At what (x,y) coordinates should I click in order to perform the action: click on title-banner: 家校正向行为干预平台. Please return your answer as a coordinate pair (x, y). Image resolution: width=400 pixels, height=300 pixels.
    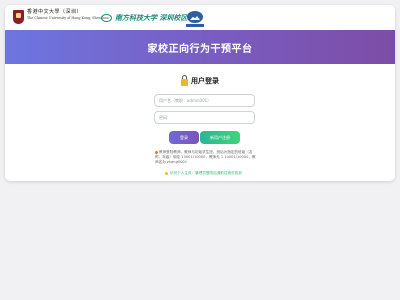
    Looking at the image, I should click on (200, 47).